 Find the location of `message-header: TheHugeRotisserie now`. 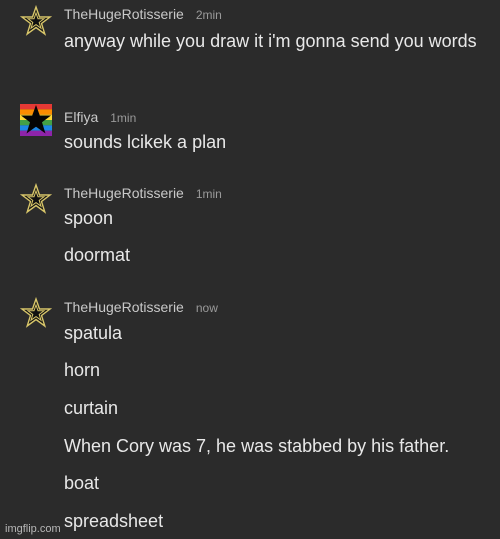

message-header: TheHugeRotisserie now is located at coordinates (141, 307).